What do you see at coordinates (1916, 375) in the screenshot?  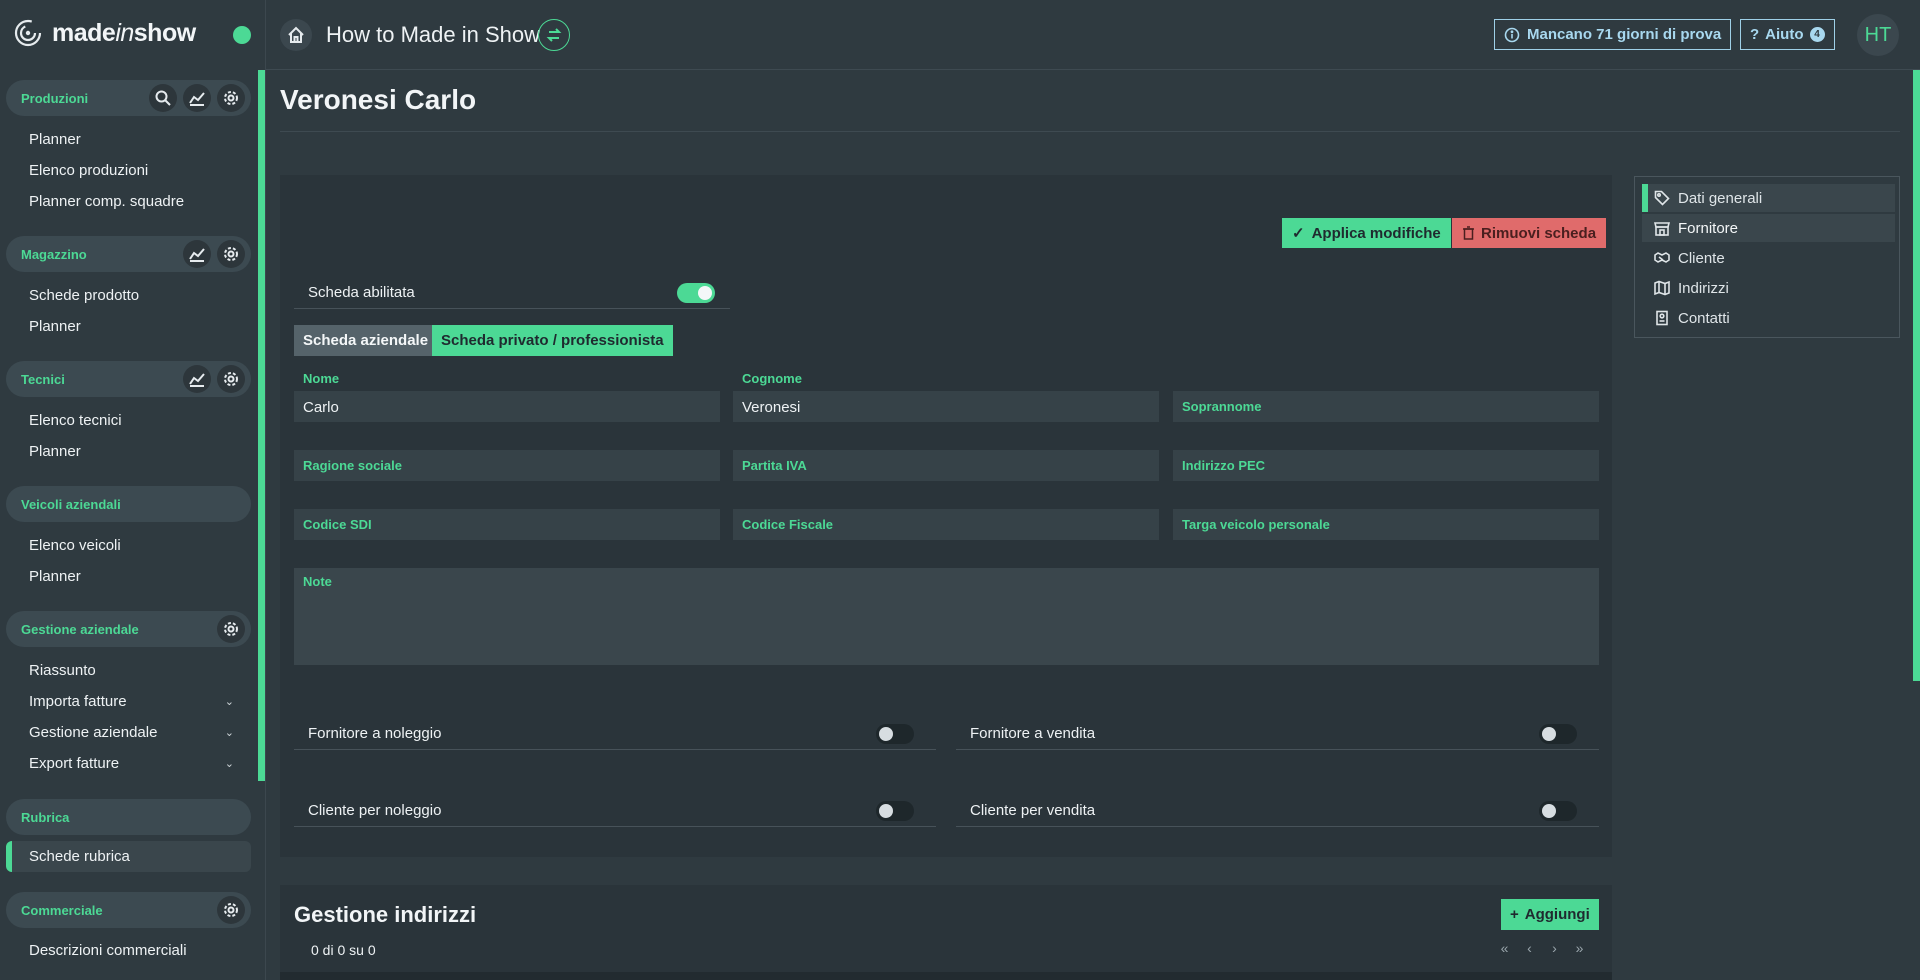 I see `page-scrollbar` at bounding box center [1916, 375].